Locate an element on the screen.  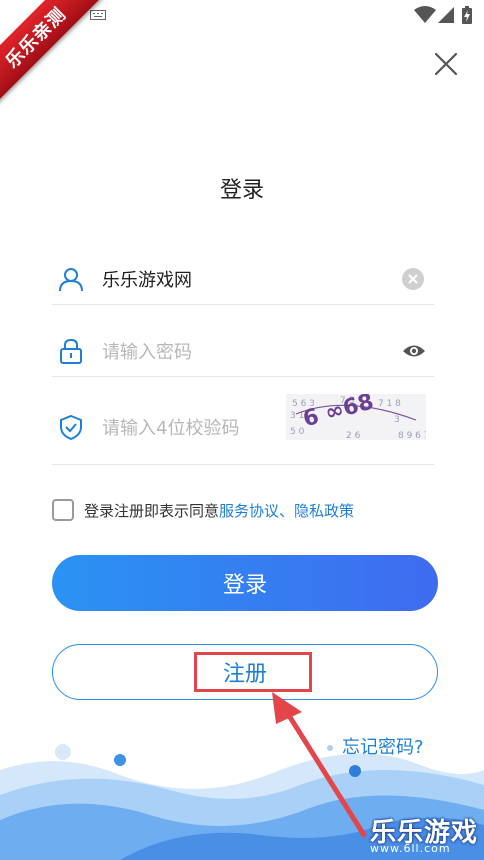
clear-icon is located at coordinates (413, 279).